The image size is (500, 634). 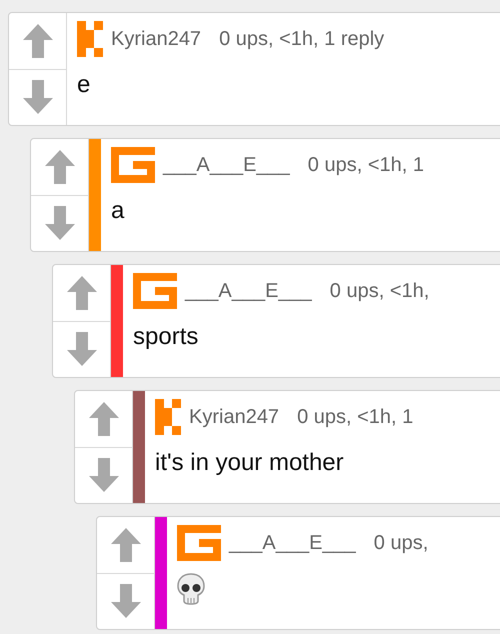 What do you see at coordinates (249, 463) in the screenshot?
I see `comment-text: it's in your mother` at bounding box center [249, 463].